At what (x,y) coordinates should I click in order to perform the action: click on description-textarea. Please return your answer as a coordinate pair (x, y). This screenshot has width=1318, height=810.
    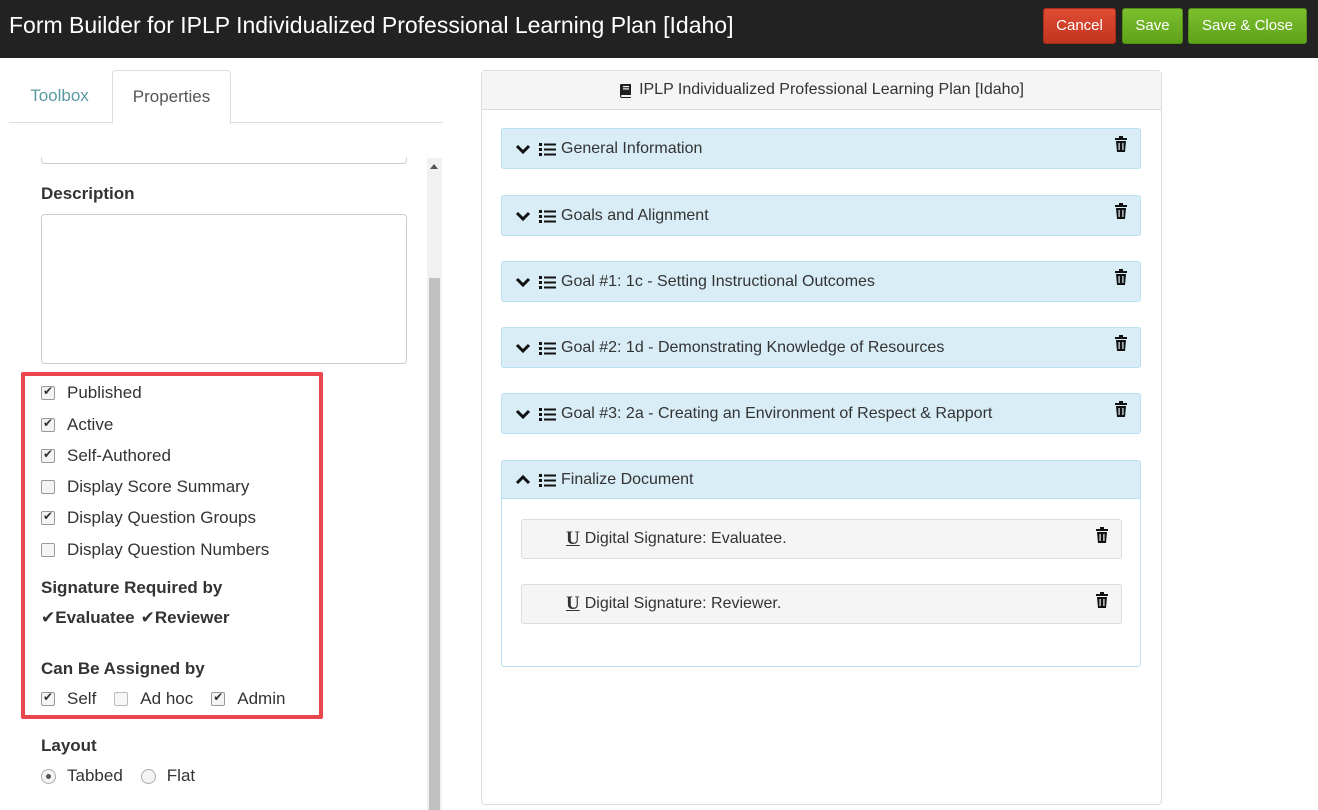
    Looking at the image, I should click on (224, 289).